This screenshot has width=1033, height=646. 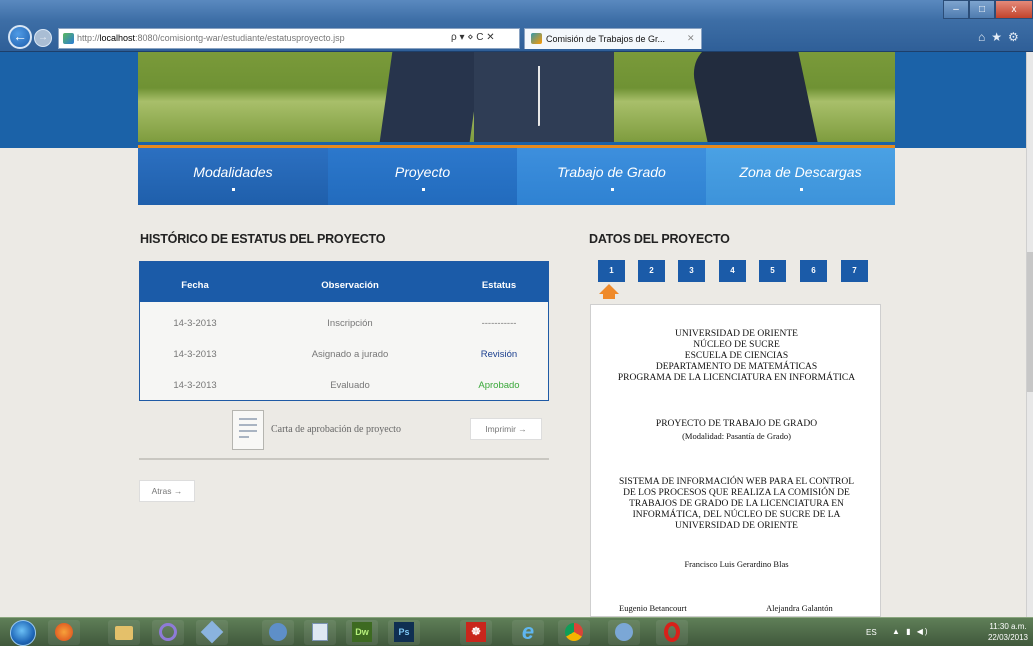 What do you see at coordinates (653, 608) in the screenshot?
I see `doc-asesor: Eugenio Betancourt` at bounding box center [653, 608].